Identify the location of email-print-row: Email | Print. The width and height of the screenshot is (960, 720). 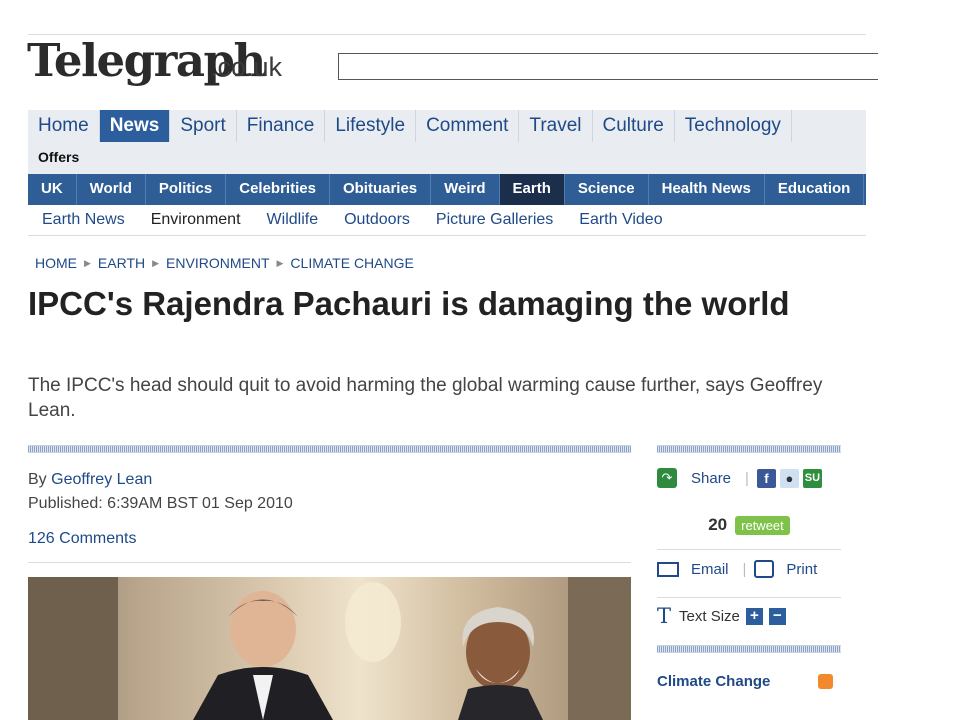
(737, 569).